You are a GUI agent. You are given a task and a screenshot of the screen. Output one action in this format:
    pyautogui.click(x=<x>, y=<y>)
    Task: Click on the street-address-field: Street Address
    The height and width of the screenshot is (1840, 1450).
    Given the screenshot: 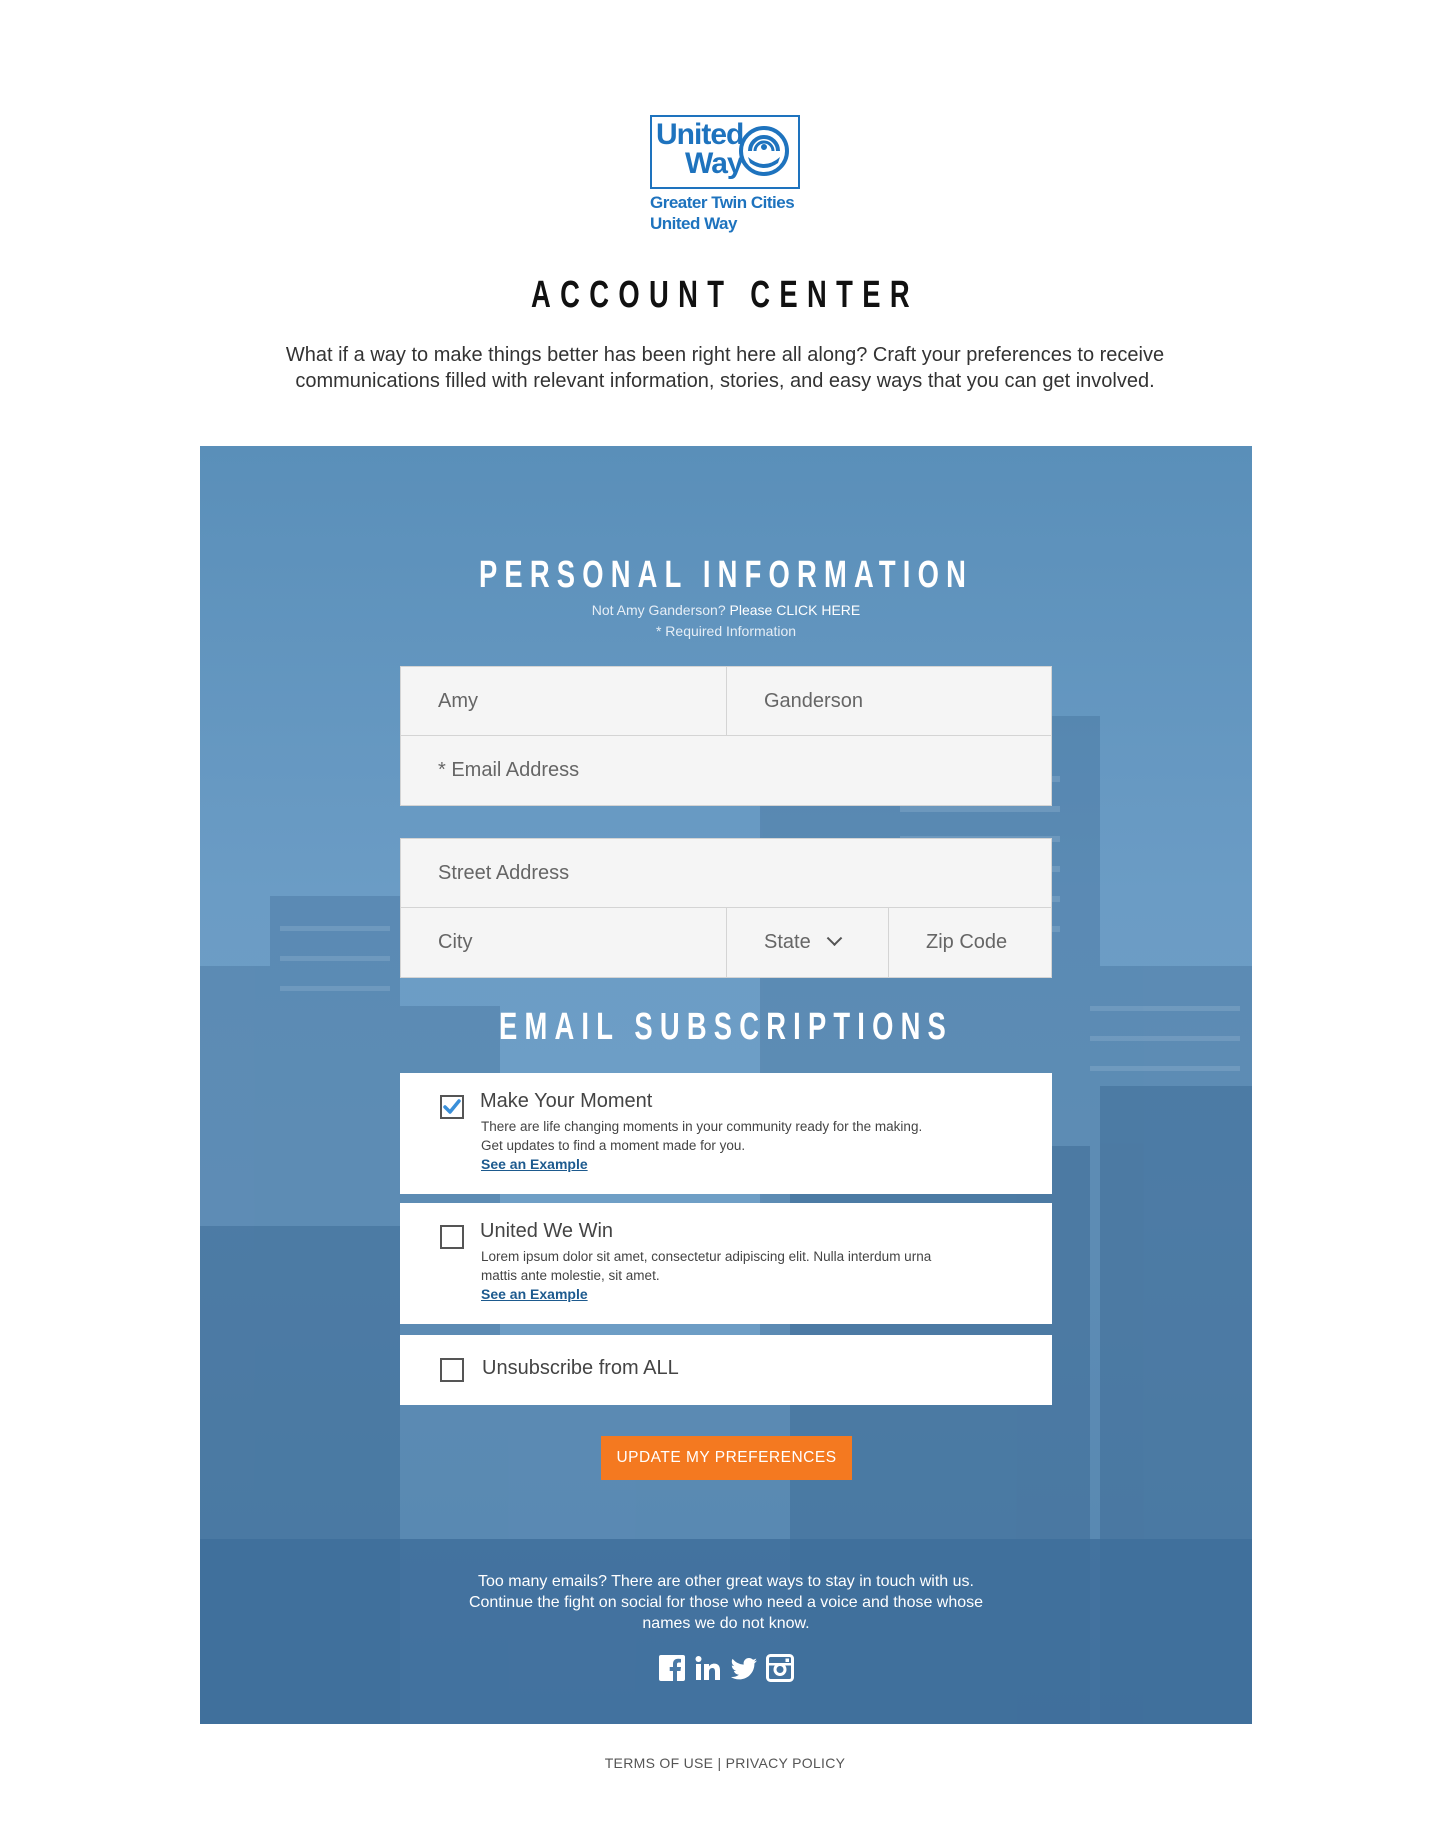 What is the action you would take?
    pyautogui.click(x=726, y=873)
    